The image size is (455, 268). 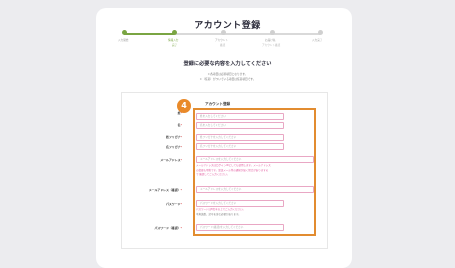 What do you see at coordinates (171, 160) in the screenshot?
I see `email-label: メールアドレス*` at bounding box center [171, 160].